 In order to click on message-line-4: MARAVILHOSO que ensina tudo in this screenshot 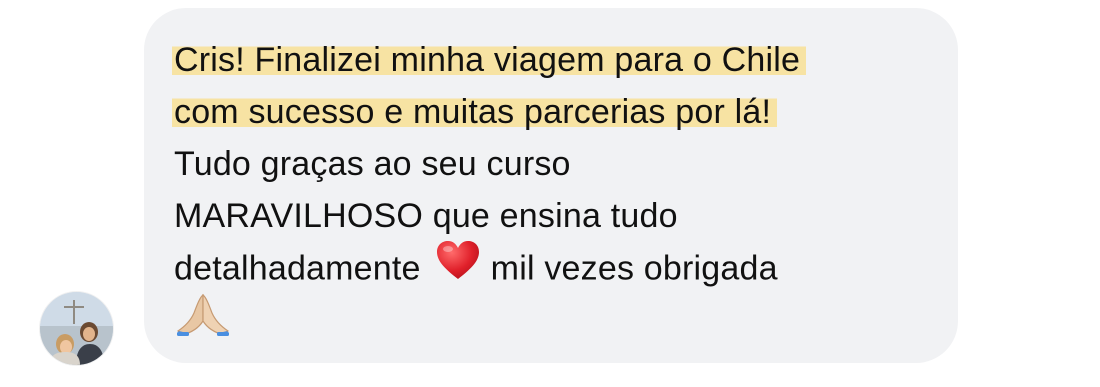, I will do `click(426, 216)`.